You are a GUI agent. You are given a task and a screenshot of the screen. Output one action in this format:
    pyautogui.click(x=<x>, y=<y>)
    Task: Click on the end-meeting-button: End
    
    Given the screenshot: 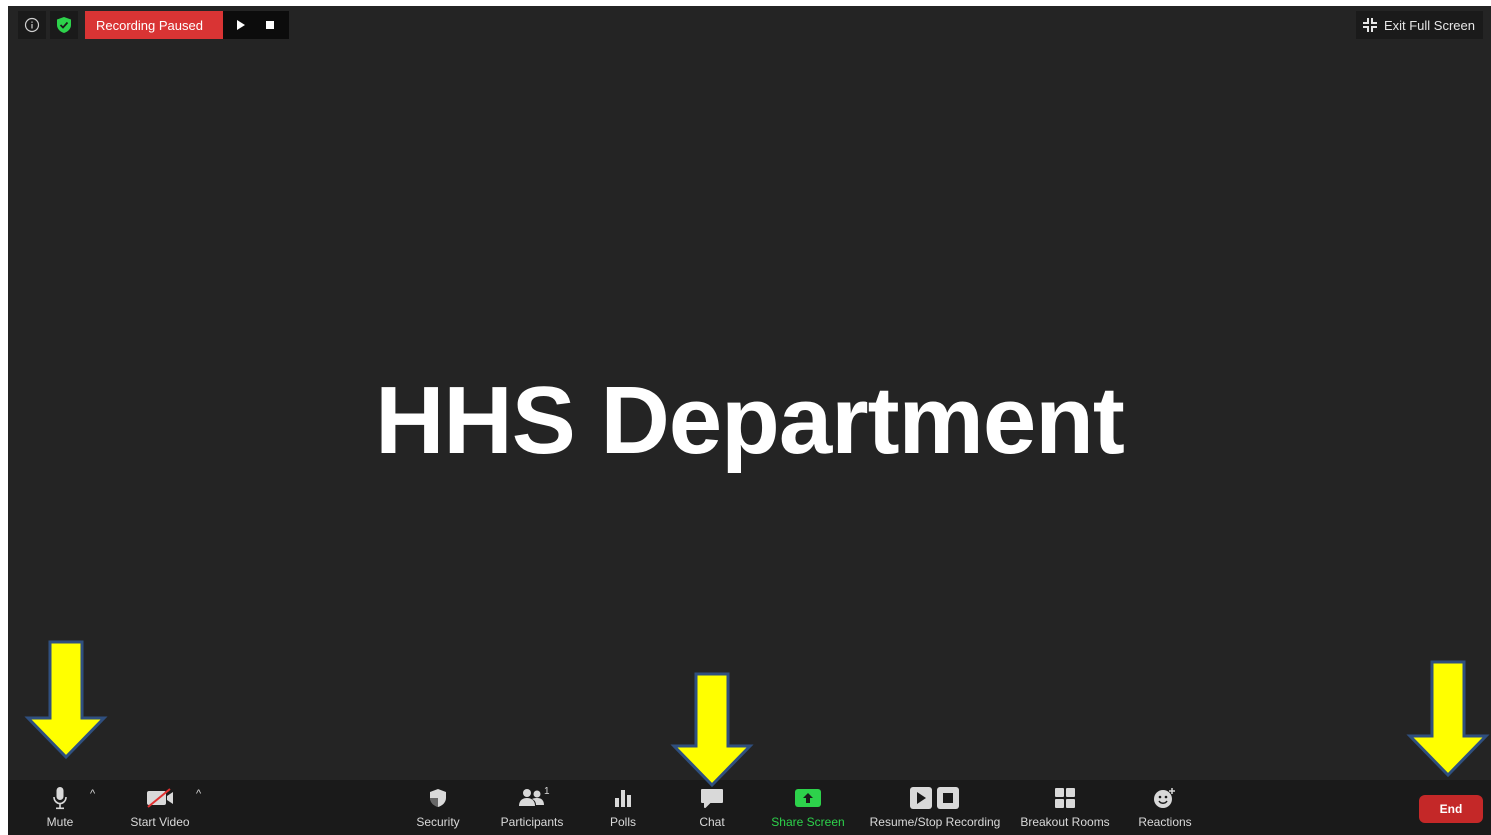 What is the action you would take?
    pyautogui.click(x=1451, y=809)
    